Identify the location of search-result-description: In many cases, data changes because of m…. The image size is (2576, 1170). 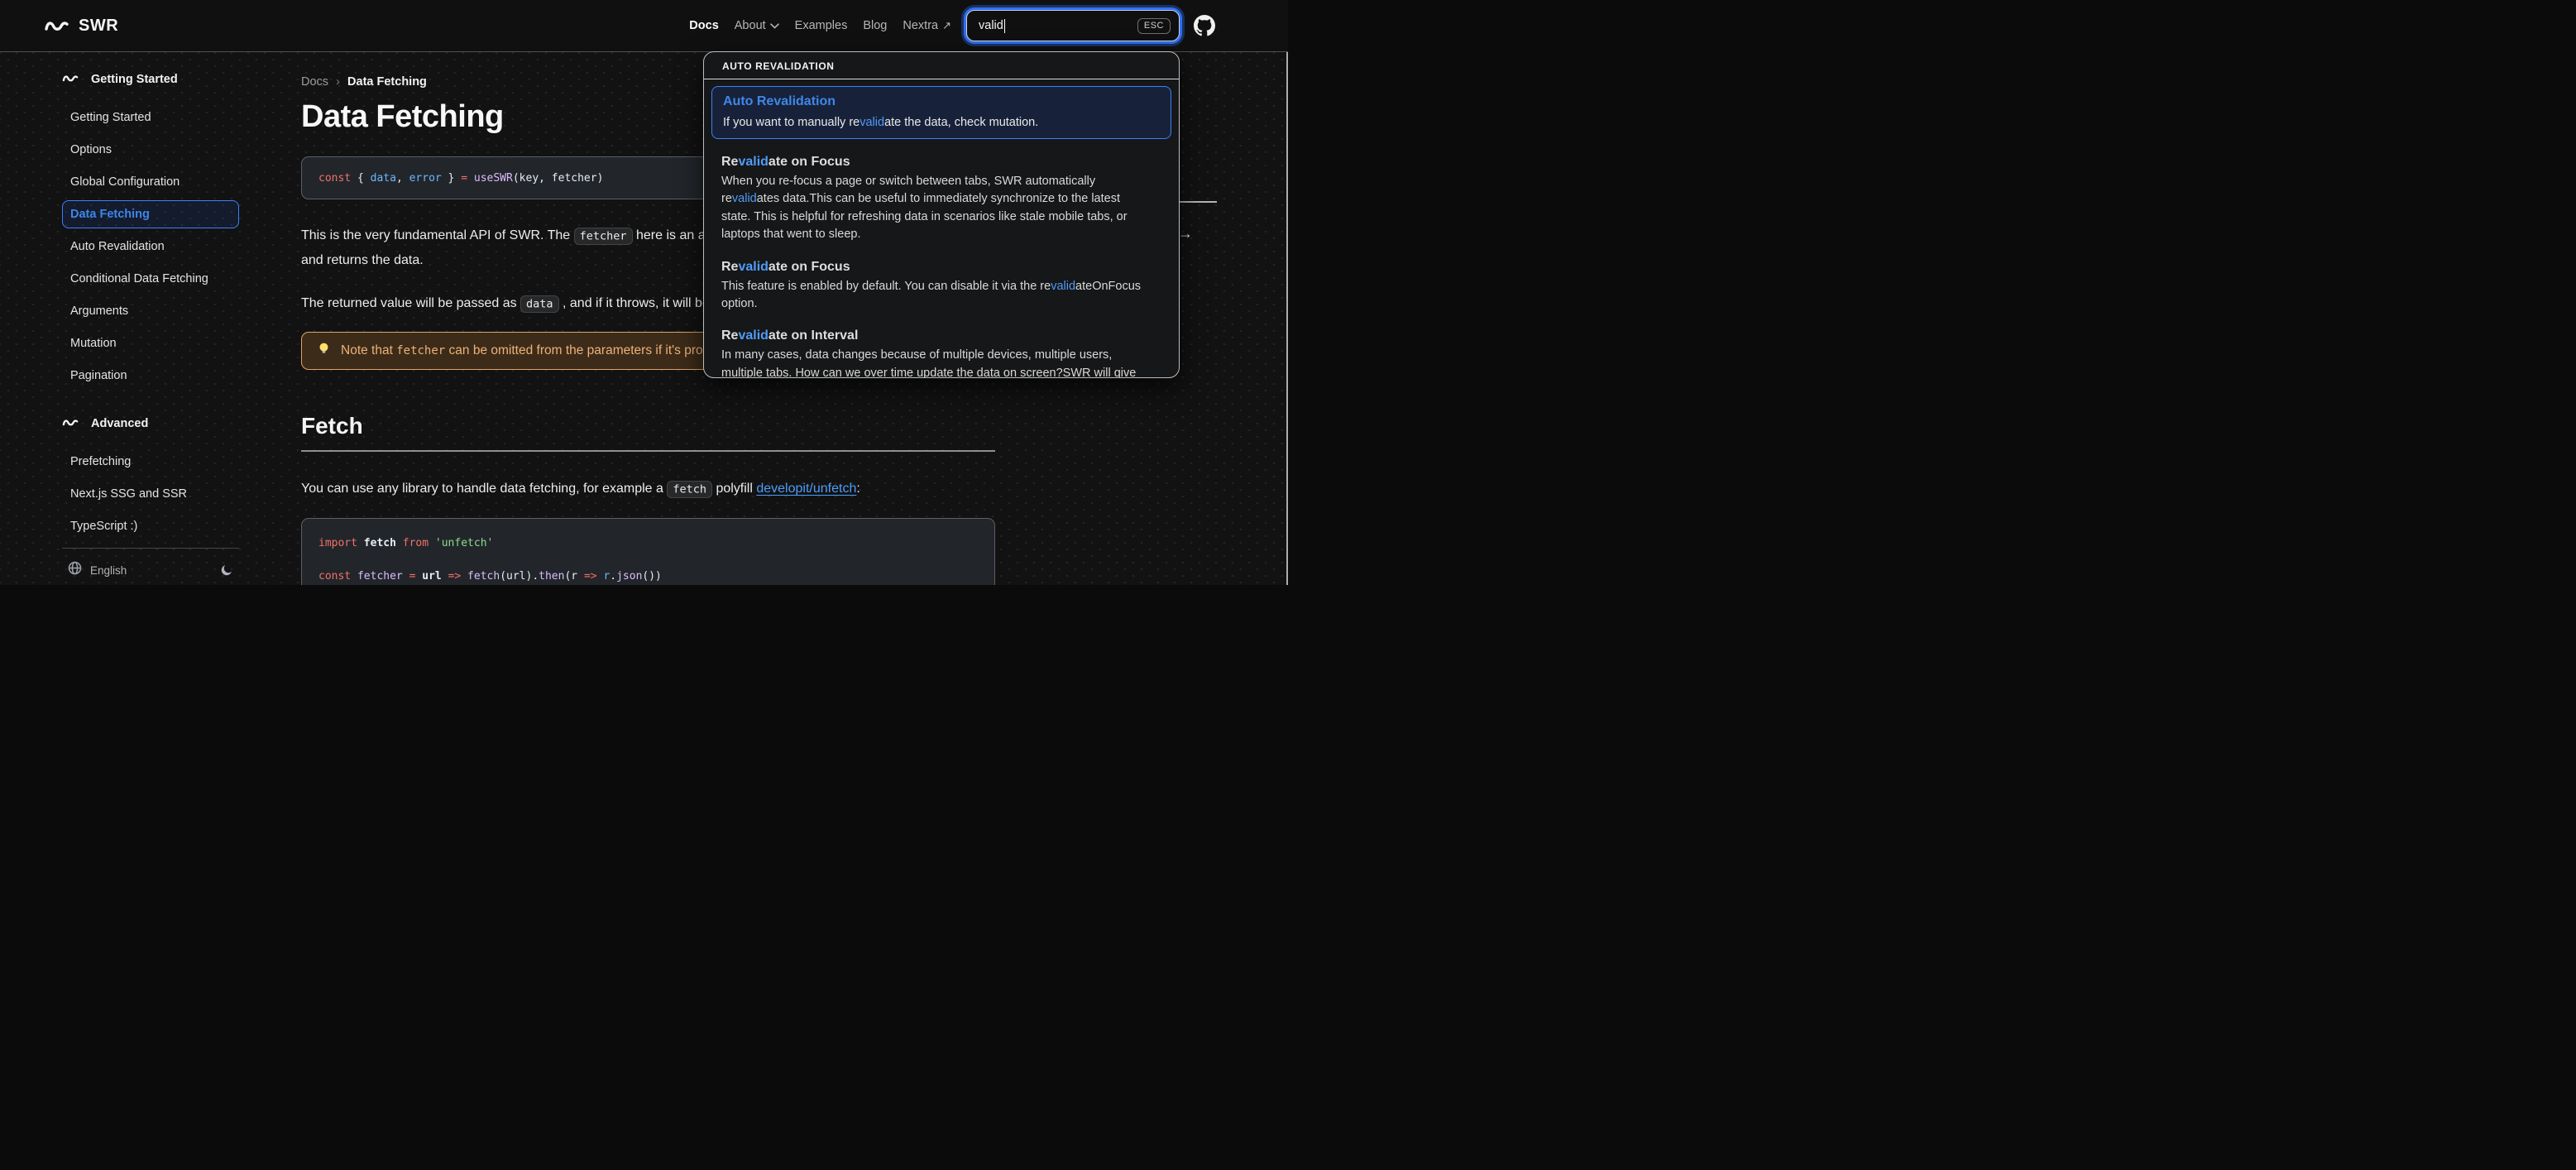
(929, 363).